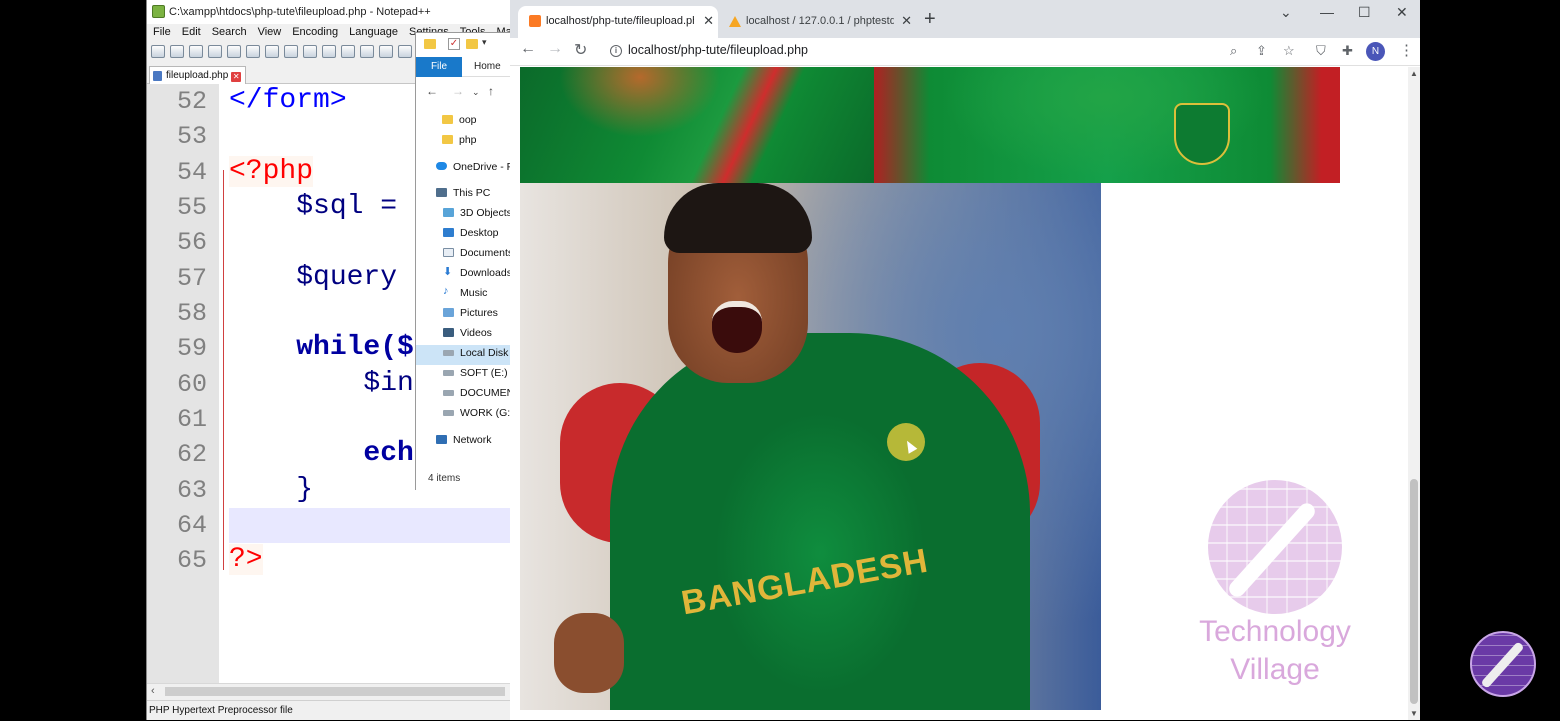  What do you see at coordinates (1414, 713) in the screenshot?
I see `arrow-down-icon: ▼` at bounding box center [1414, 713].